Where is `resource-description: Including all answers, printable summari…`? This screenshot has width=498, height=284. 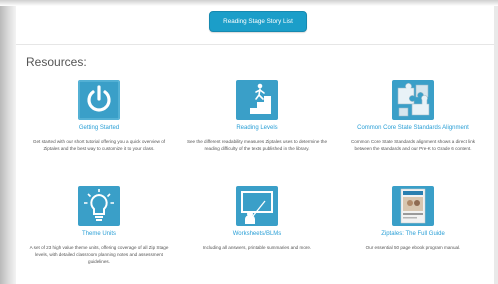 resource-description: Including all answers, printable summari… is located at coordinates (257, 247).